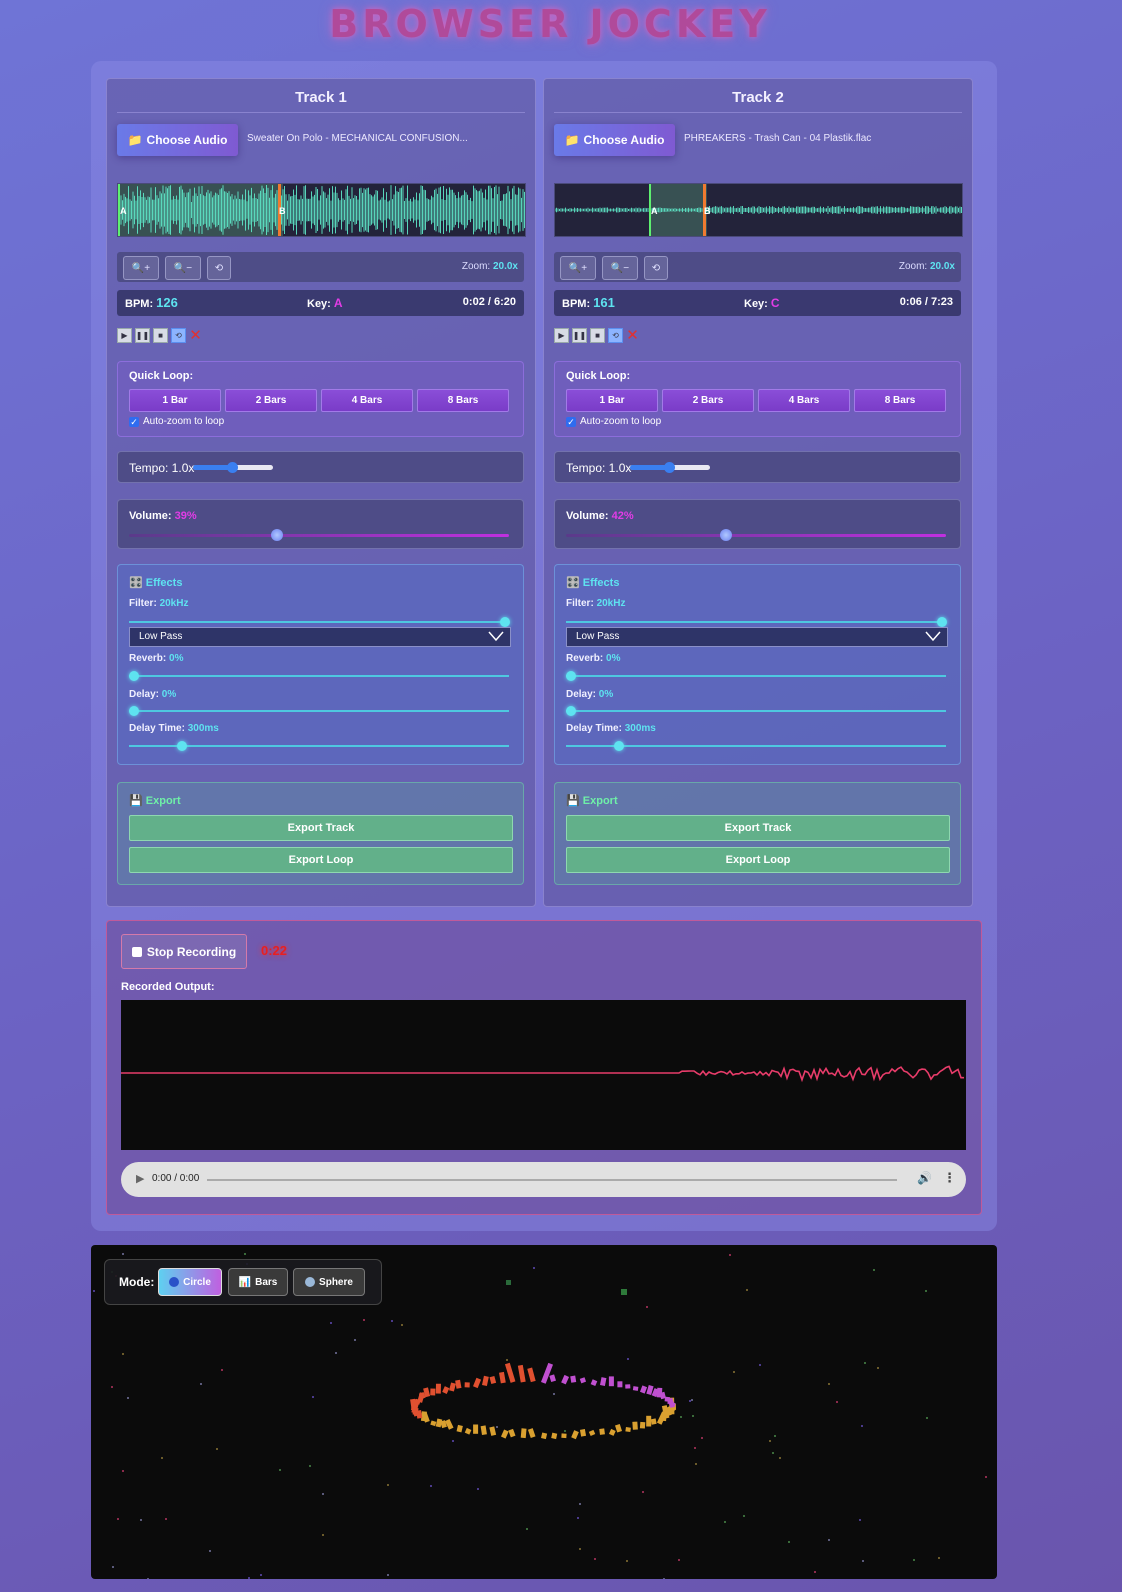 This screenshot has width=1122, height=1592. What do you see at coordinates (933, 636) in the screenshot?
I see `chevron-down-icon` at bounding box center [933, 636].